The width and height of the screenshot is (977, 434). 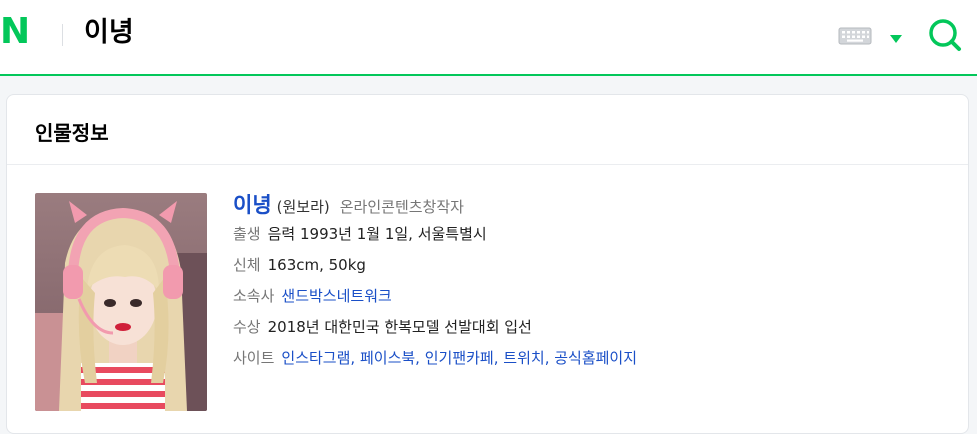 What do you see at coordinates (247, 327) in the screenshot?
I see `award-label: 수상` at bounding box center [247, 327].